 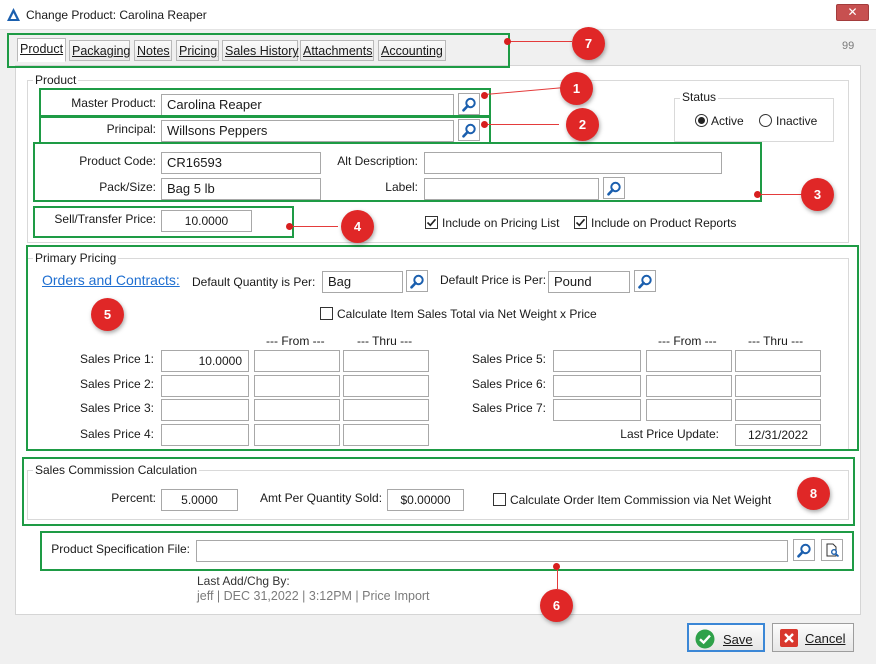 What do you see at coordinates (243, 581) in the screenshot?
I see `last-change-label: Last Add/Chg By:` at bounding box center [243, 581].